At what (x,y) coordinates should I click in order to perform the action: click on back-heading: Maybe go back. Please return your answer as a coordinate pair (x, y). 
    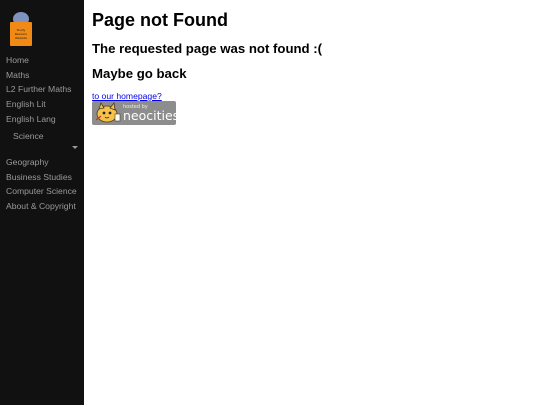
    Looking at the image, I should click on (139, 73).